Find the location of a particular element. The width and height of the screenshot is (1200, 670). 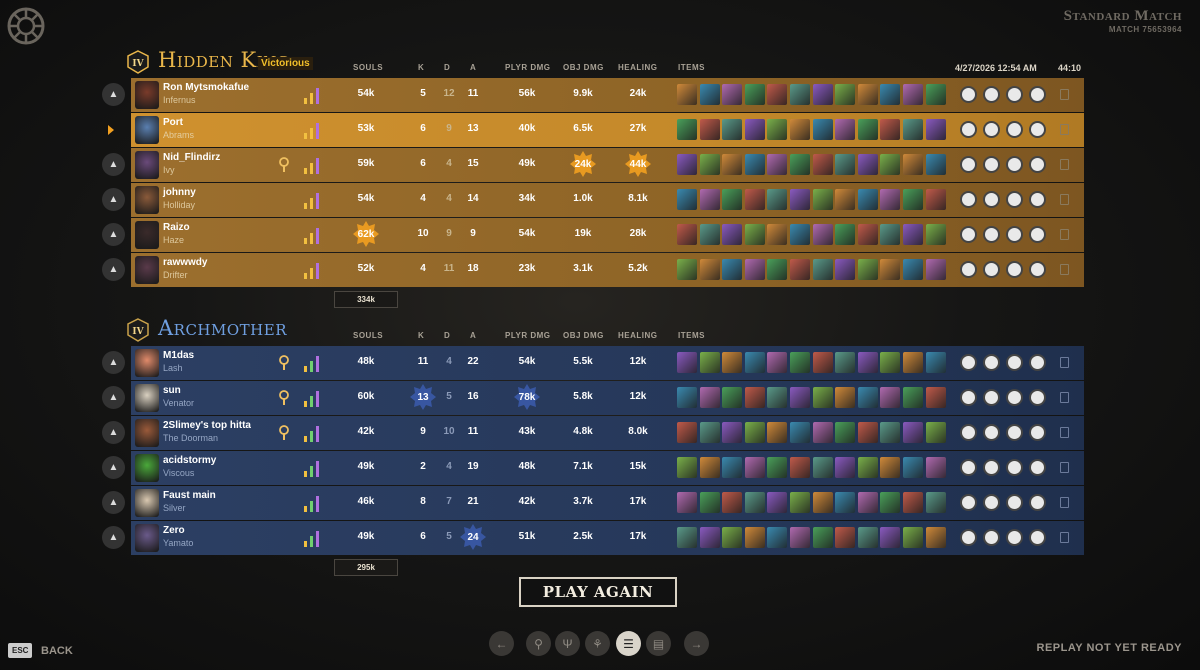

player-row: Nid_Flindirz Ivy 59k 6 4 15 49k 24k 44k is located at coordinates (607, 165).